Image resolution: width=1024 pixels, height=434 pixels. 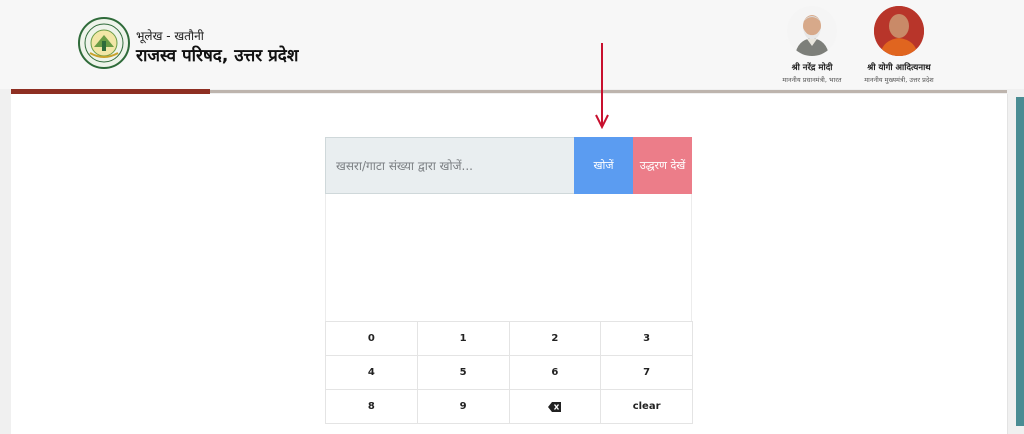 I want to click on keypad-key-4: 4, so click(x=372, y=373).